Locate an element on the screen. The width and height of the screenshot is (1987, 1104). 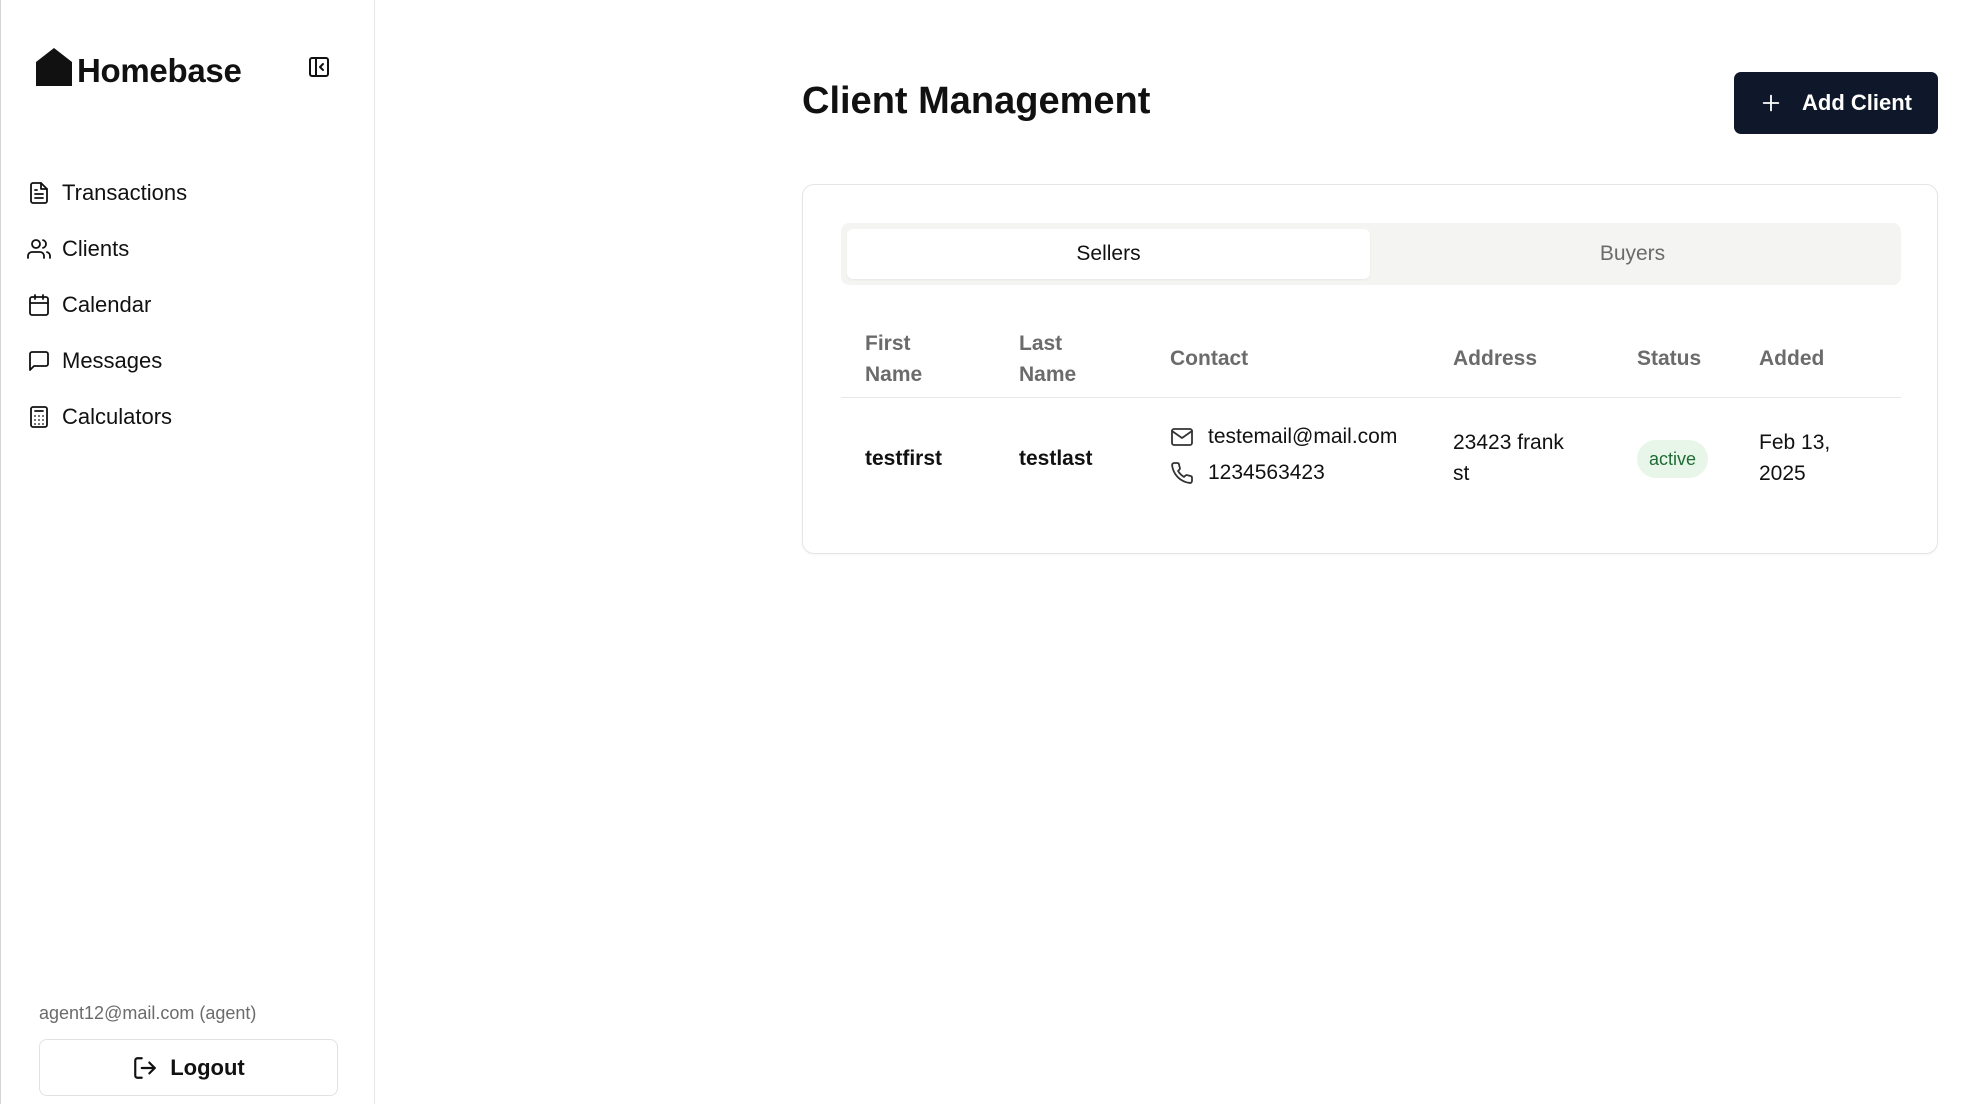
plus-icon is located at coordinates (1771, 103).